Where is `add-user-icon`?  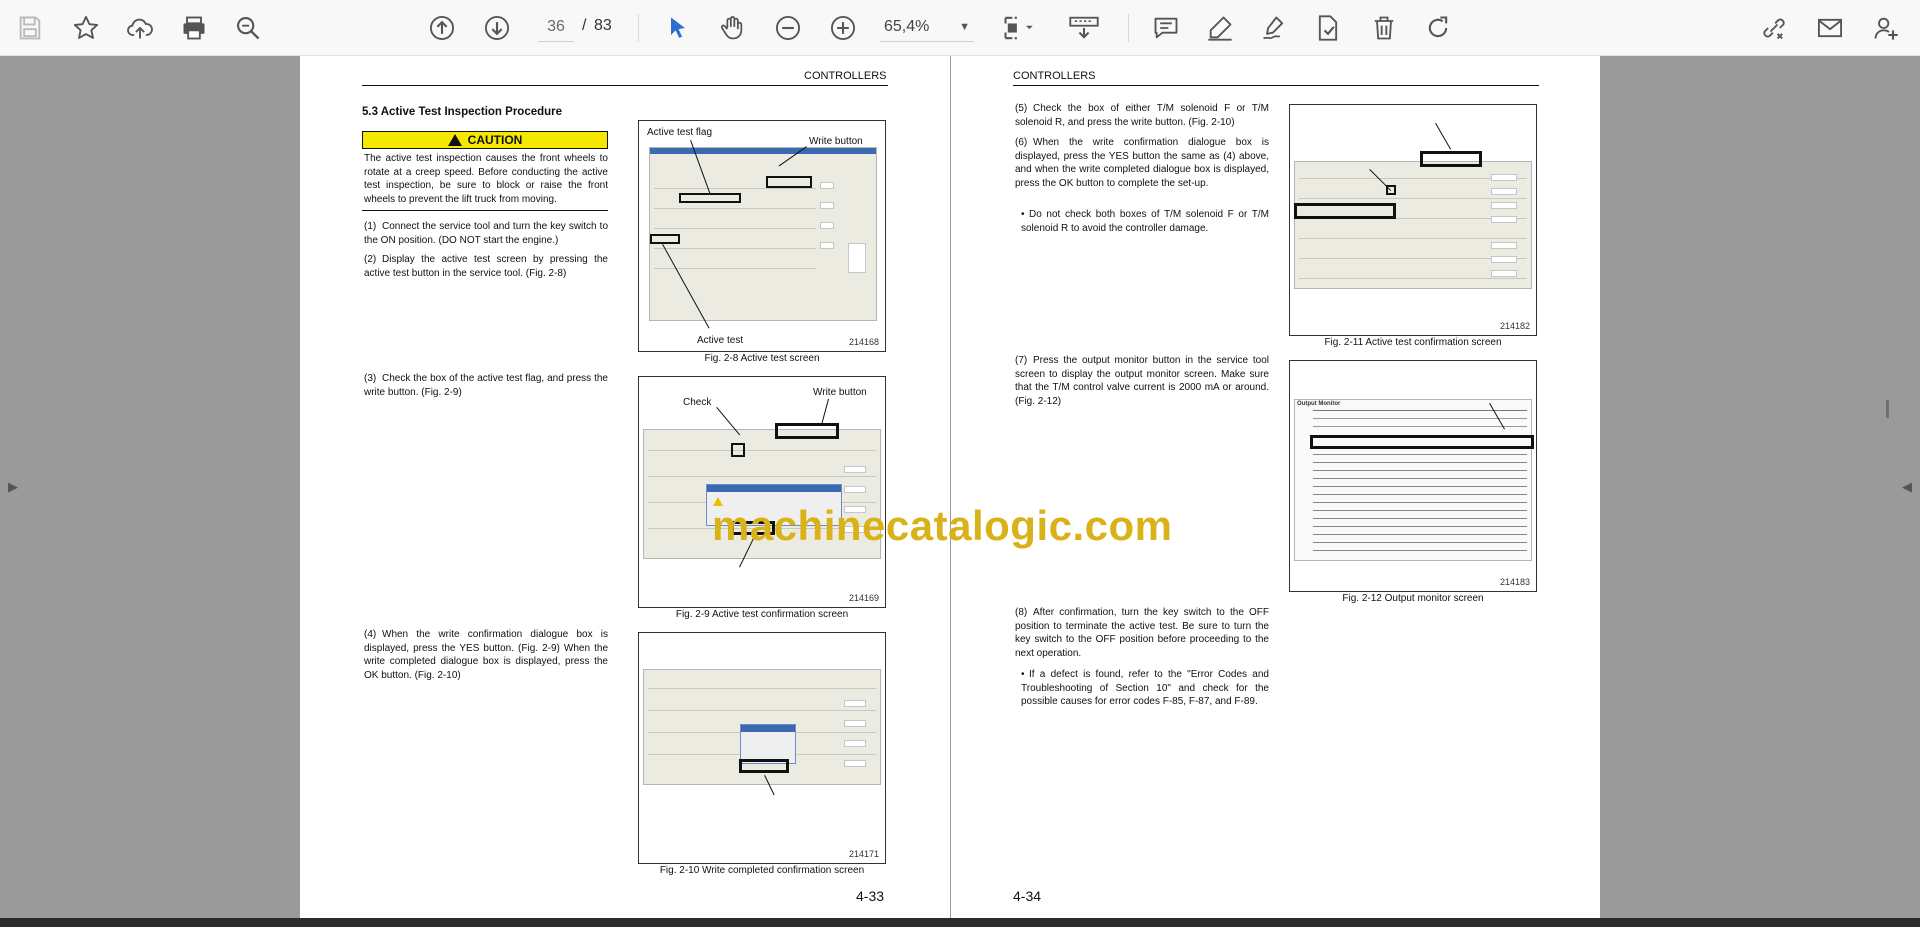 add-user-icon is located at coordinates (1886, 28).